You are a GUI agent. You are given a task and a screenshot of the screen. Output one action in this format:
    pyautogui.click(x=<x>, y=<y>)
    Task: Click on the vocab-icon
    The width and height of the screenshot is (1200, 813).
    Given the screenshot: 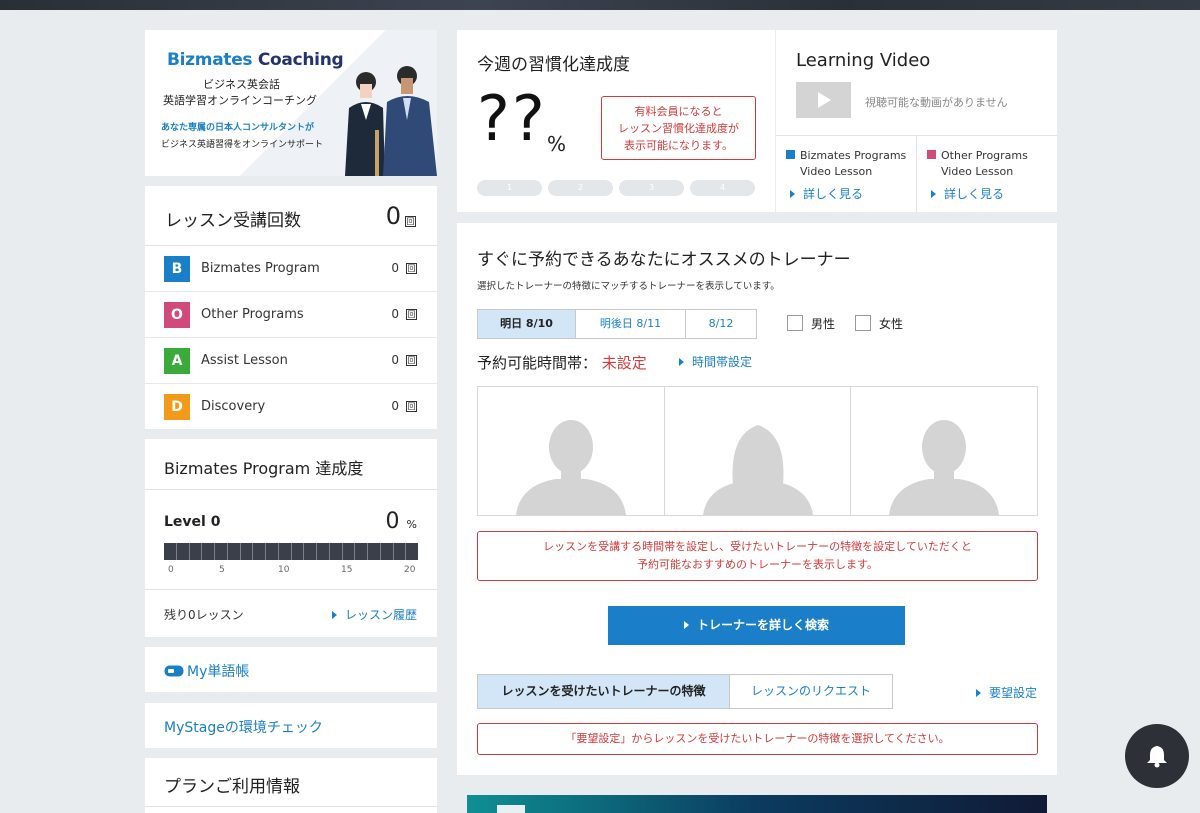 What is the action you would take?
    pyautogui.click(x=174, y=671)
    